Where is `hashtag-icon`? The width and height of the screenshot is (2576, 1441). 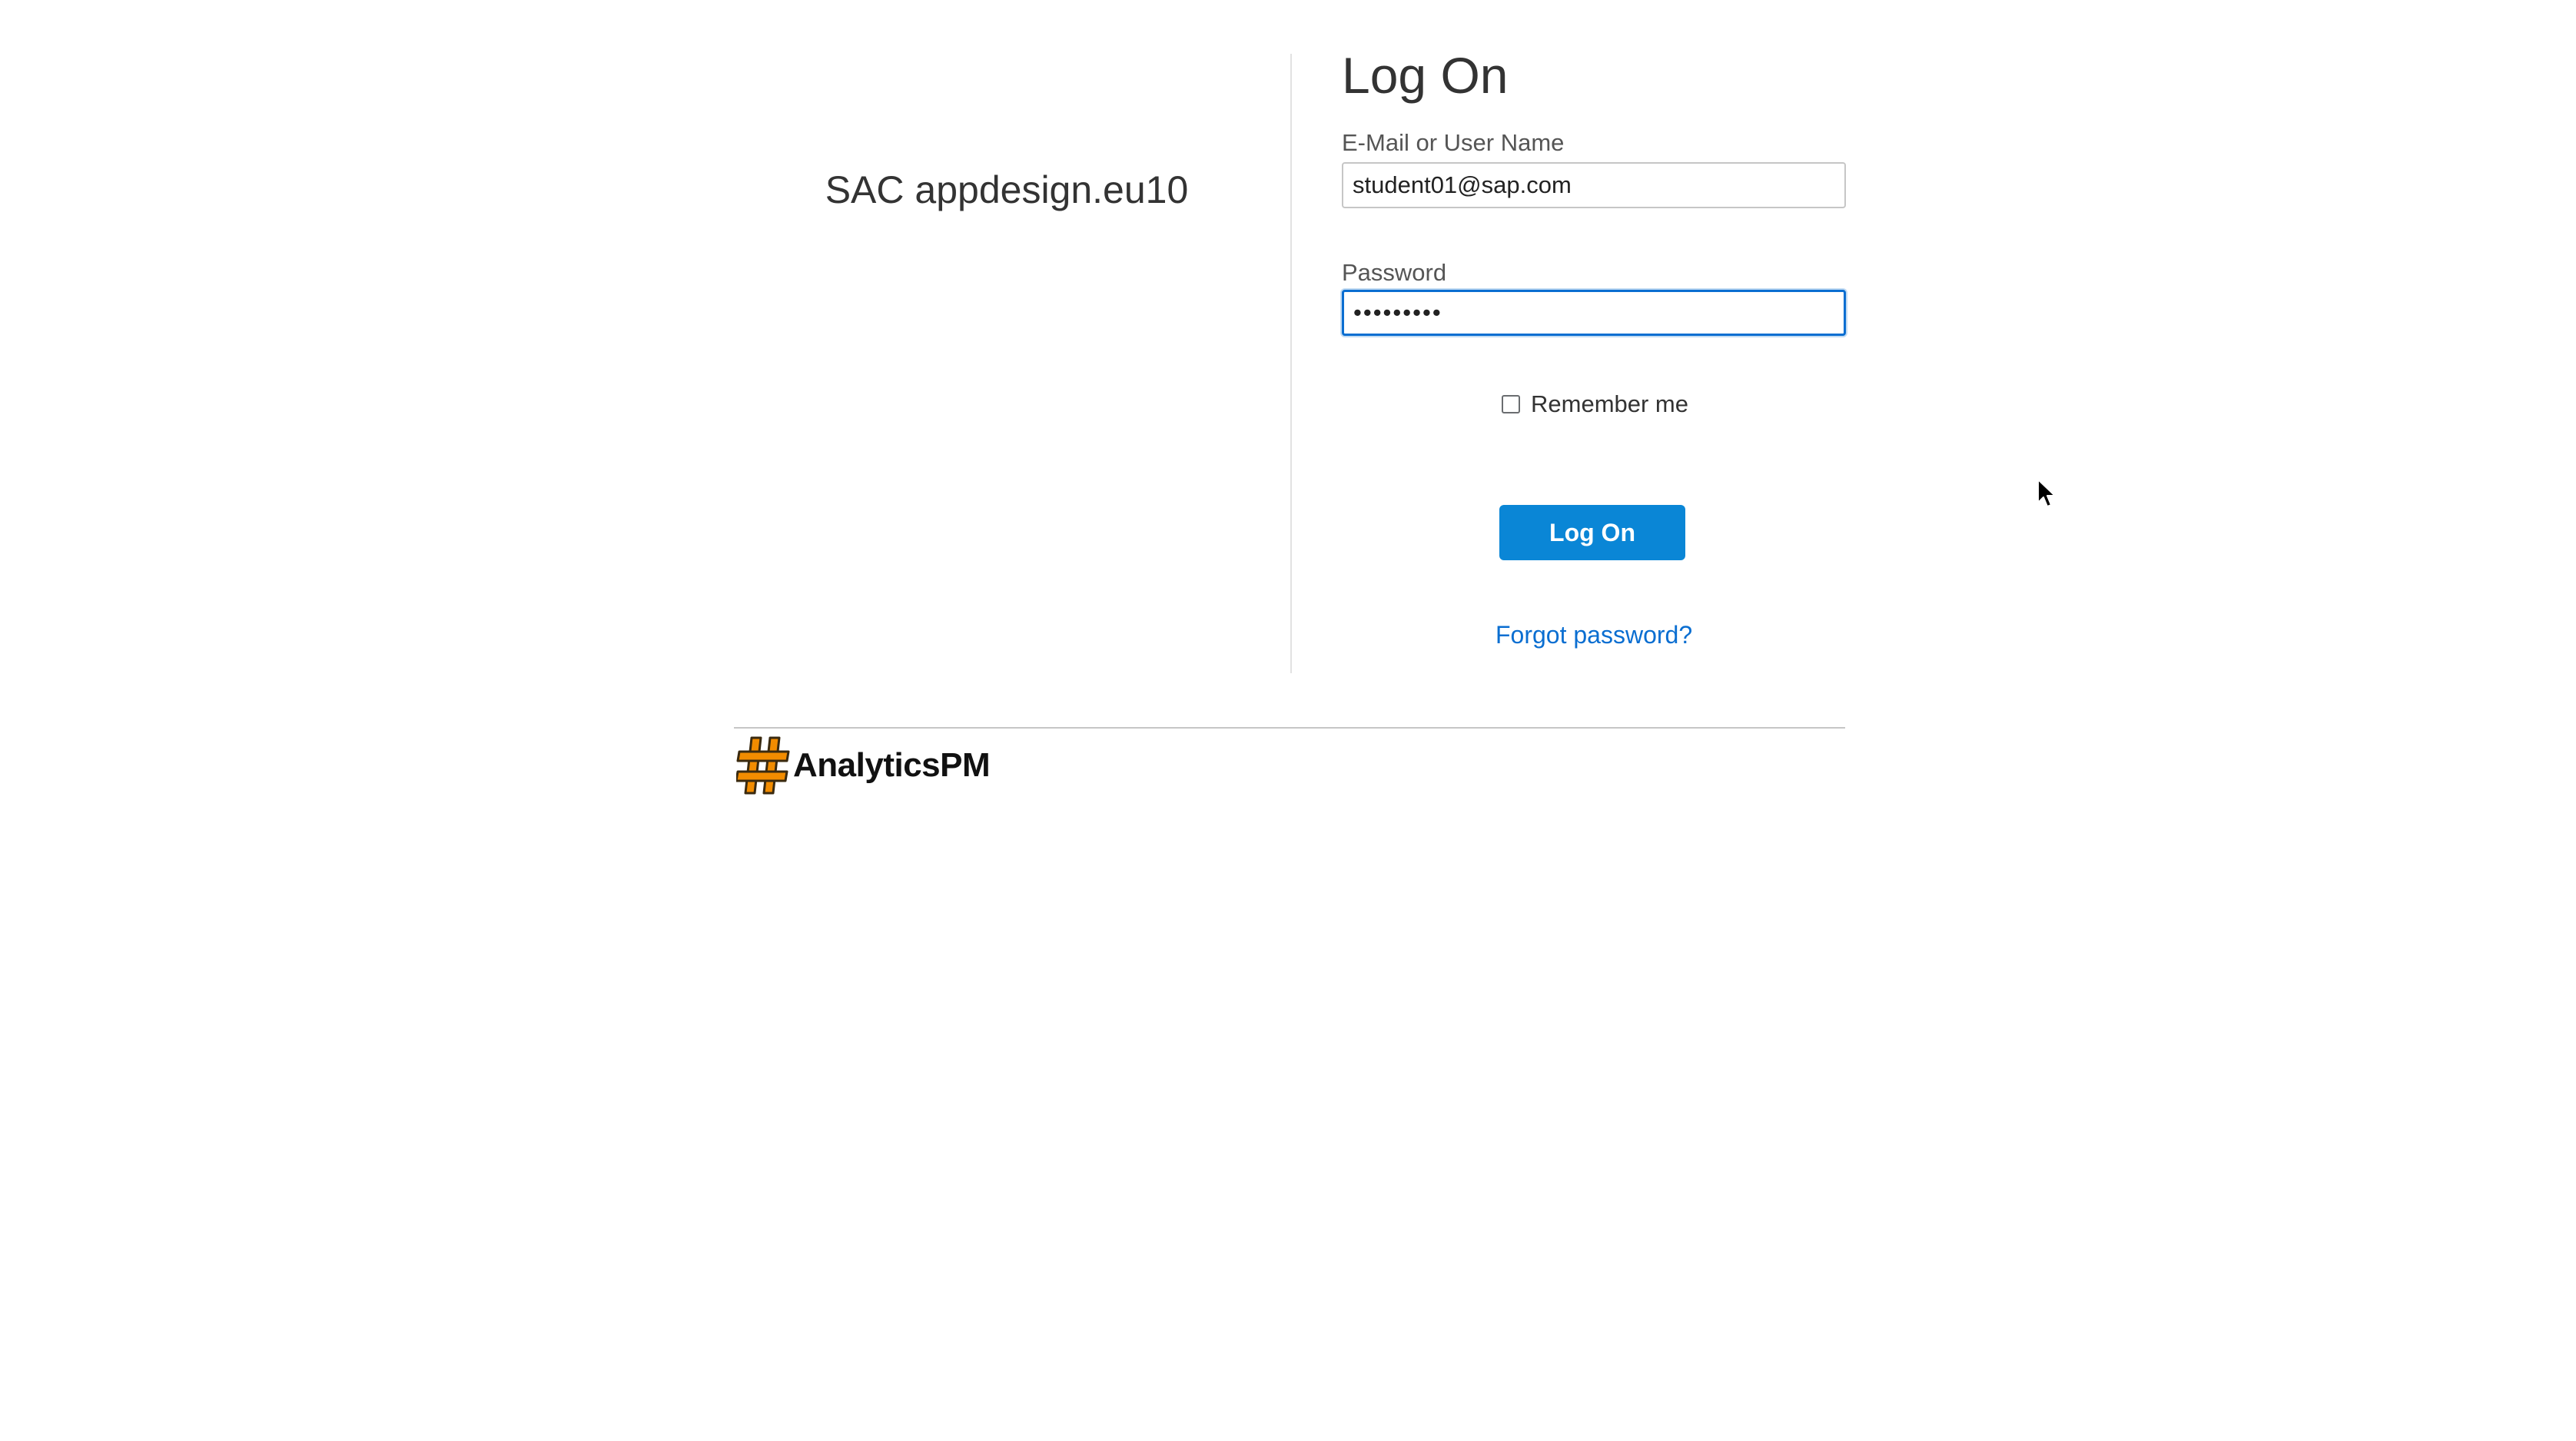 hashtag-icon is located at coordinates (762, 765).